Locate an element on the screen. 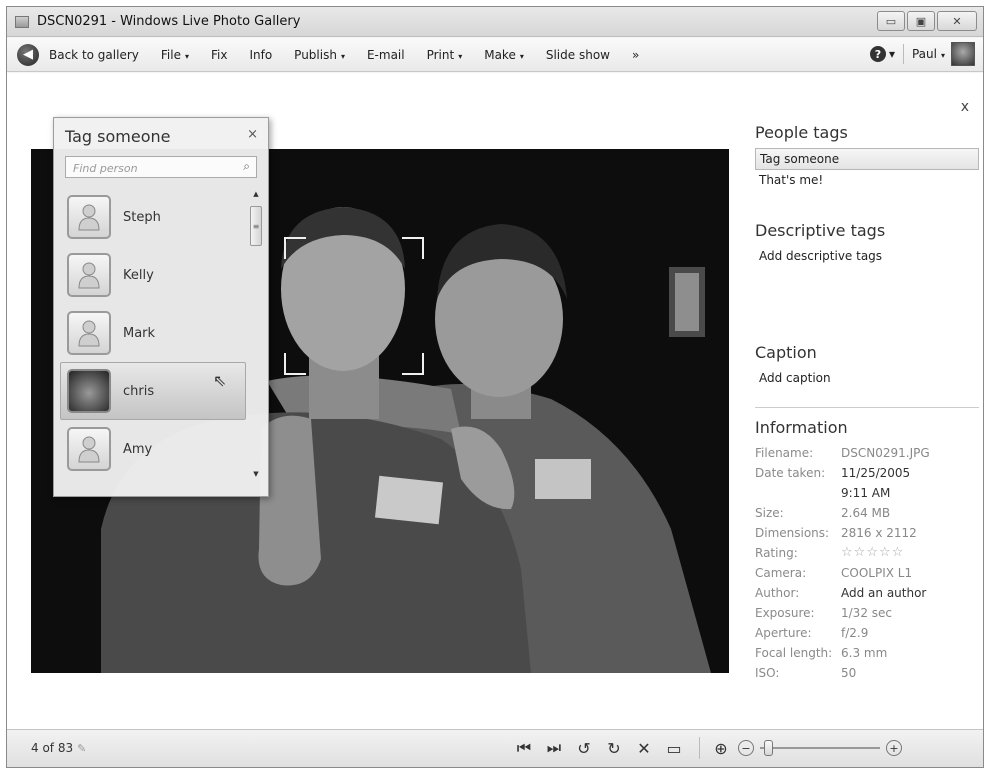 The width and height of the screenshot is (988, 772). iso-value: 50 is located at coordinates (849, 673).